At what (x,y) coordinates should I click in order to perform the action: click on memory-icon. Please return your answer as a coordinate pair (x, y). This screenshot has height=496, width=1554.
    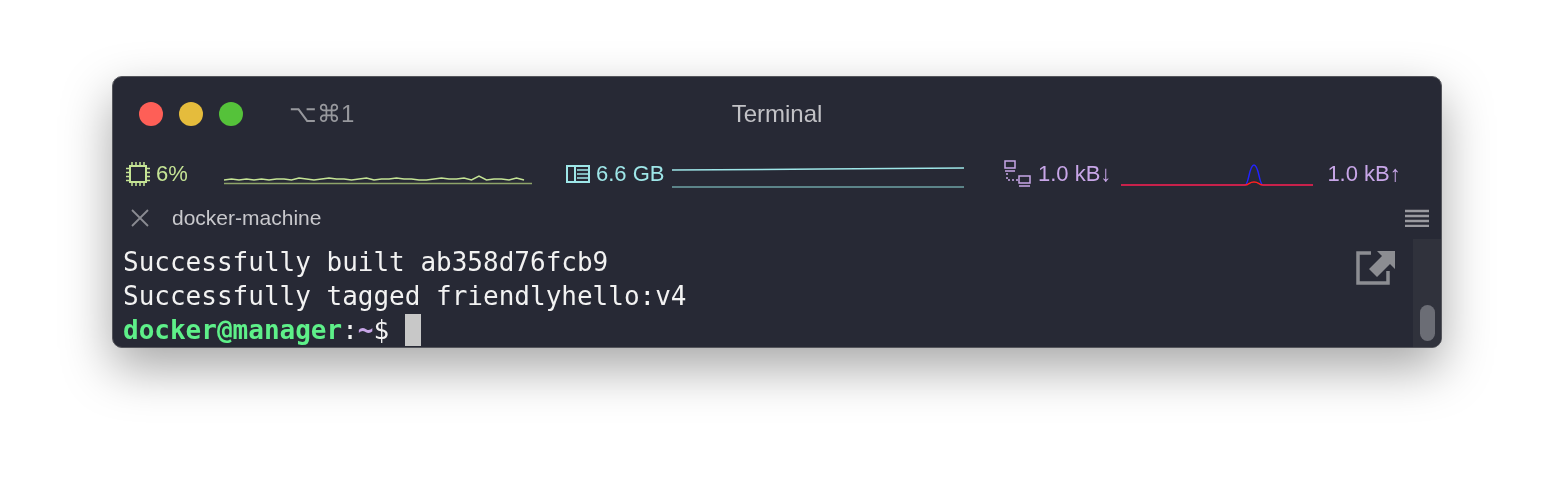
    Looking at the image, I should click on (578, 174).